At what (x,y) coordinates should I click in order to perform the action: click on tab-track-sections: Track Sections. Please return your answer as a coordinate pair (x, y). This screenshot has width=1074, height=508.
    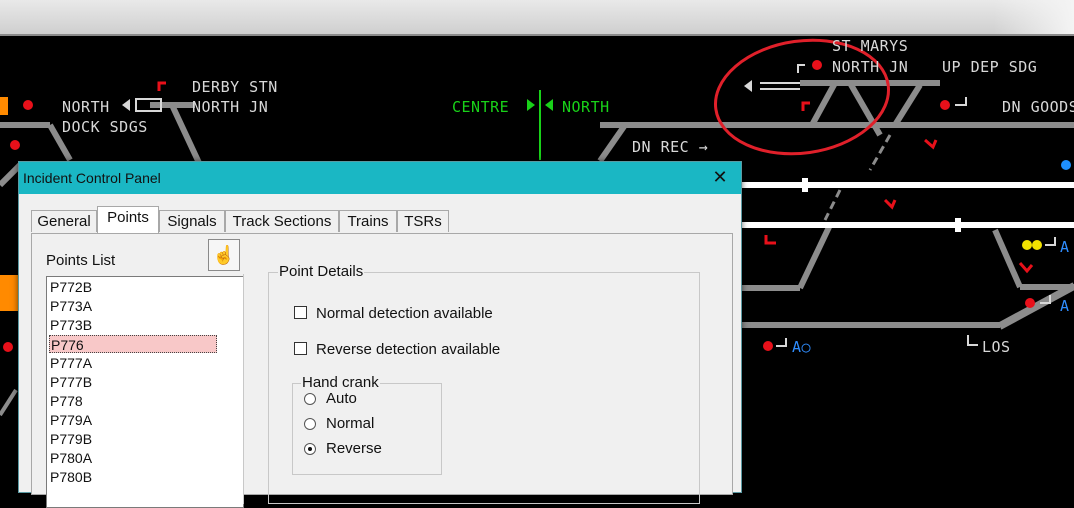
    Looking at the image, I should click on (282, 221).